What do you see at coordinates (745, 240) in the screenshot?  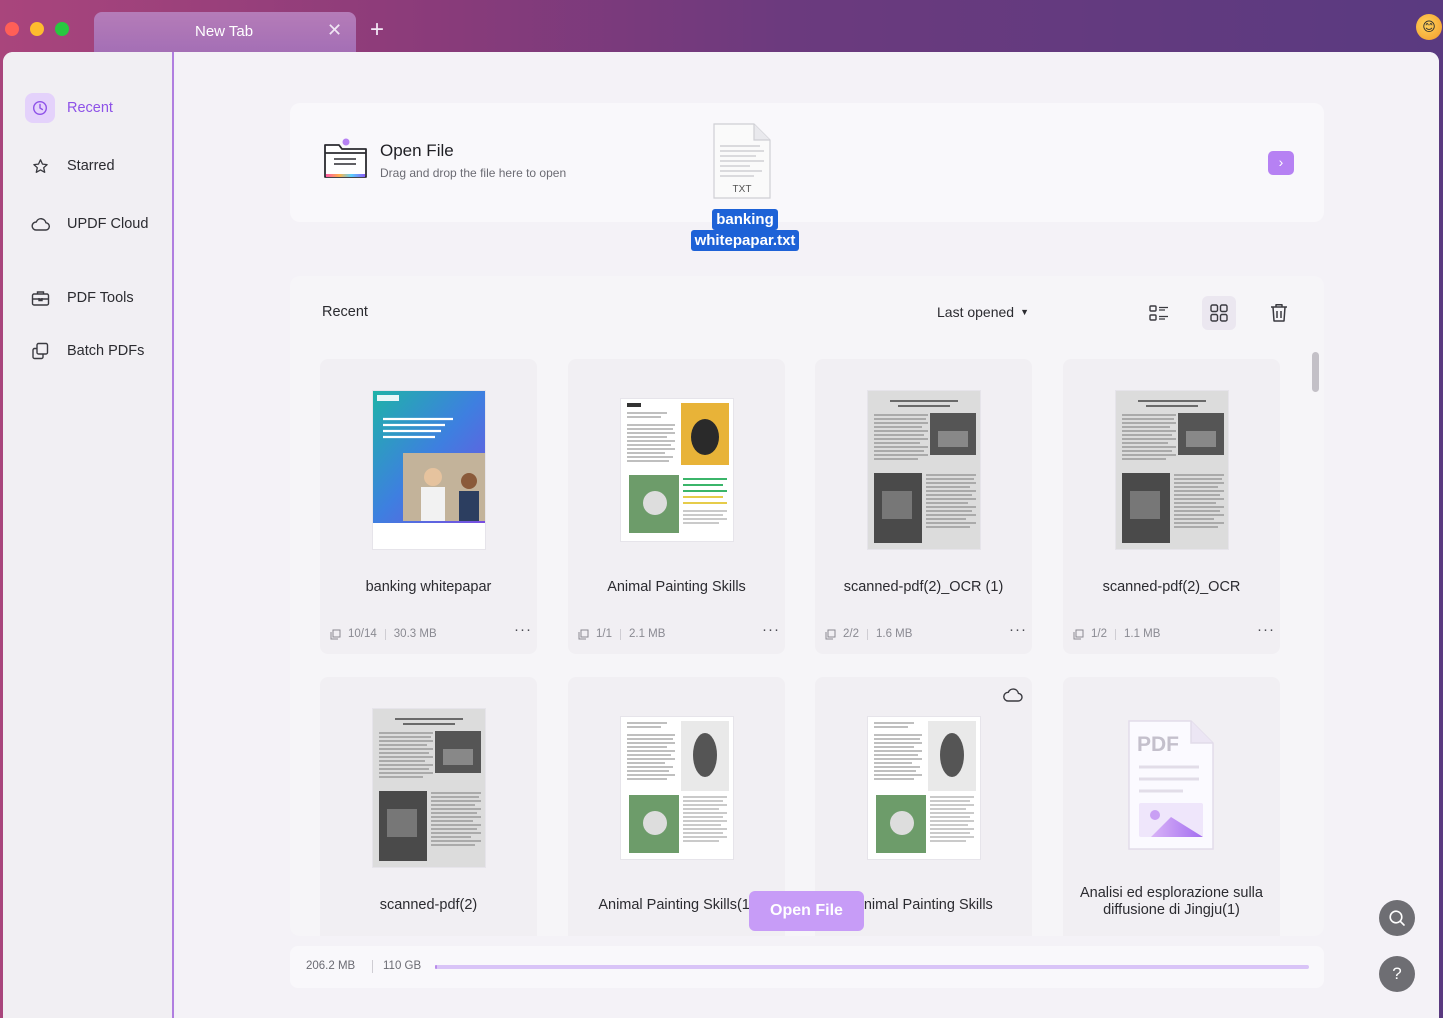 I see `dragged-file-name-line2: whitepapar.txt` at bounding box center [745, 240].